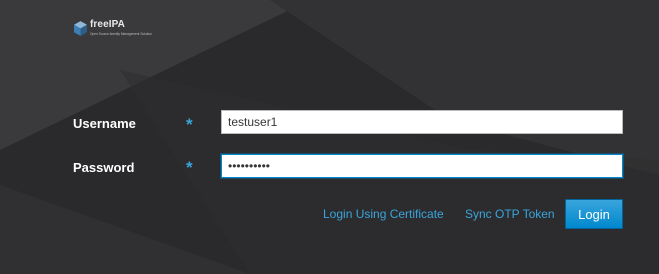  I want to click on brand-name: freeIPA, so click(107, 24).